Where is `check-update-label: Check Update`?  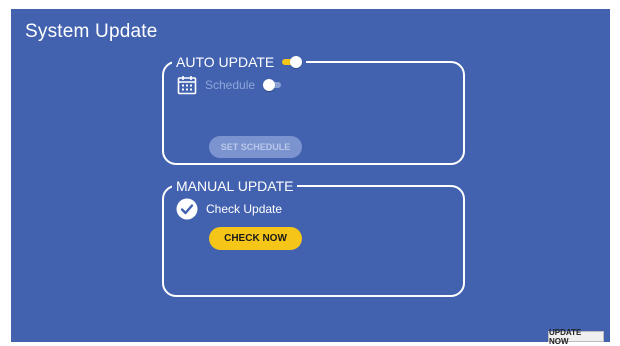 check-update-label: Check Update is located at coordinates (244, 209).